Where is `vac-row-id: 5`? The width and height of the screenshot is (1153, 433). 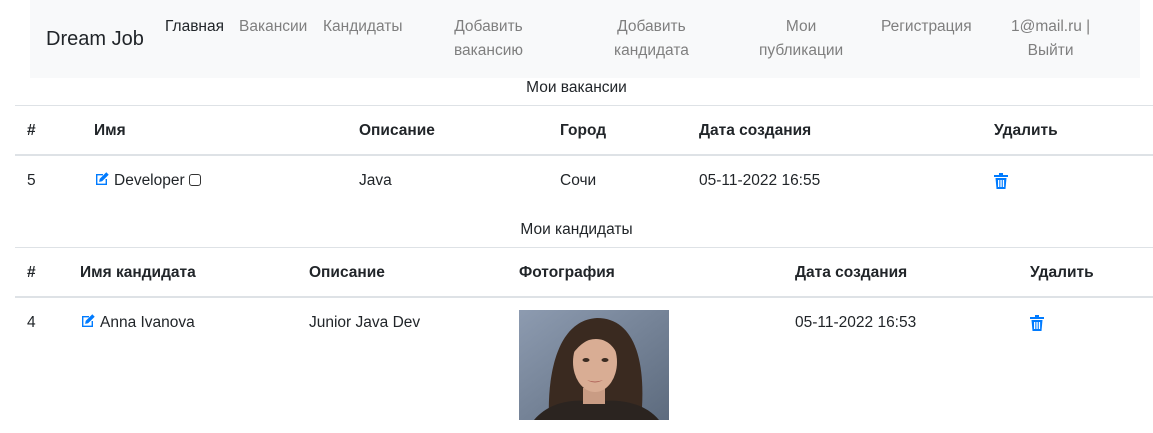
vac-row-id: 5 is located at coordinates (31, 180).